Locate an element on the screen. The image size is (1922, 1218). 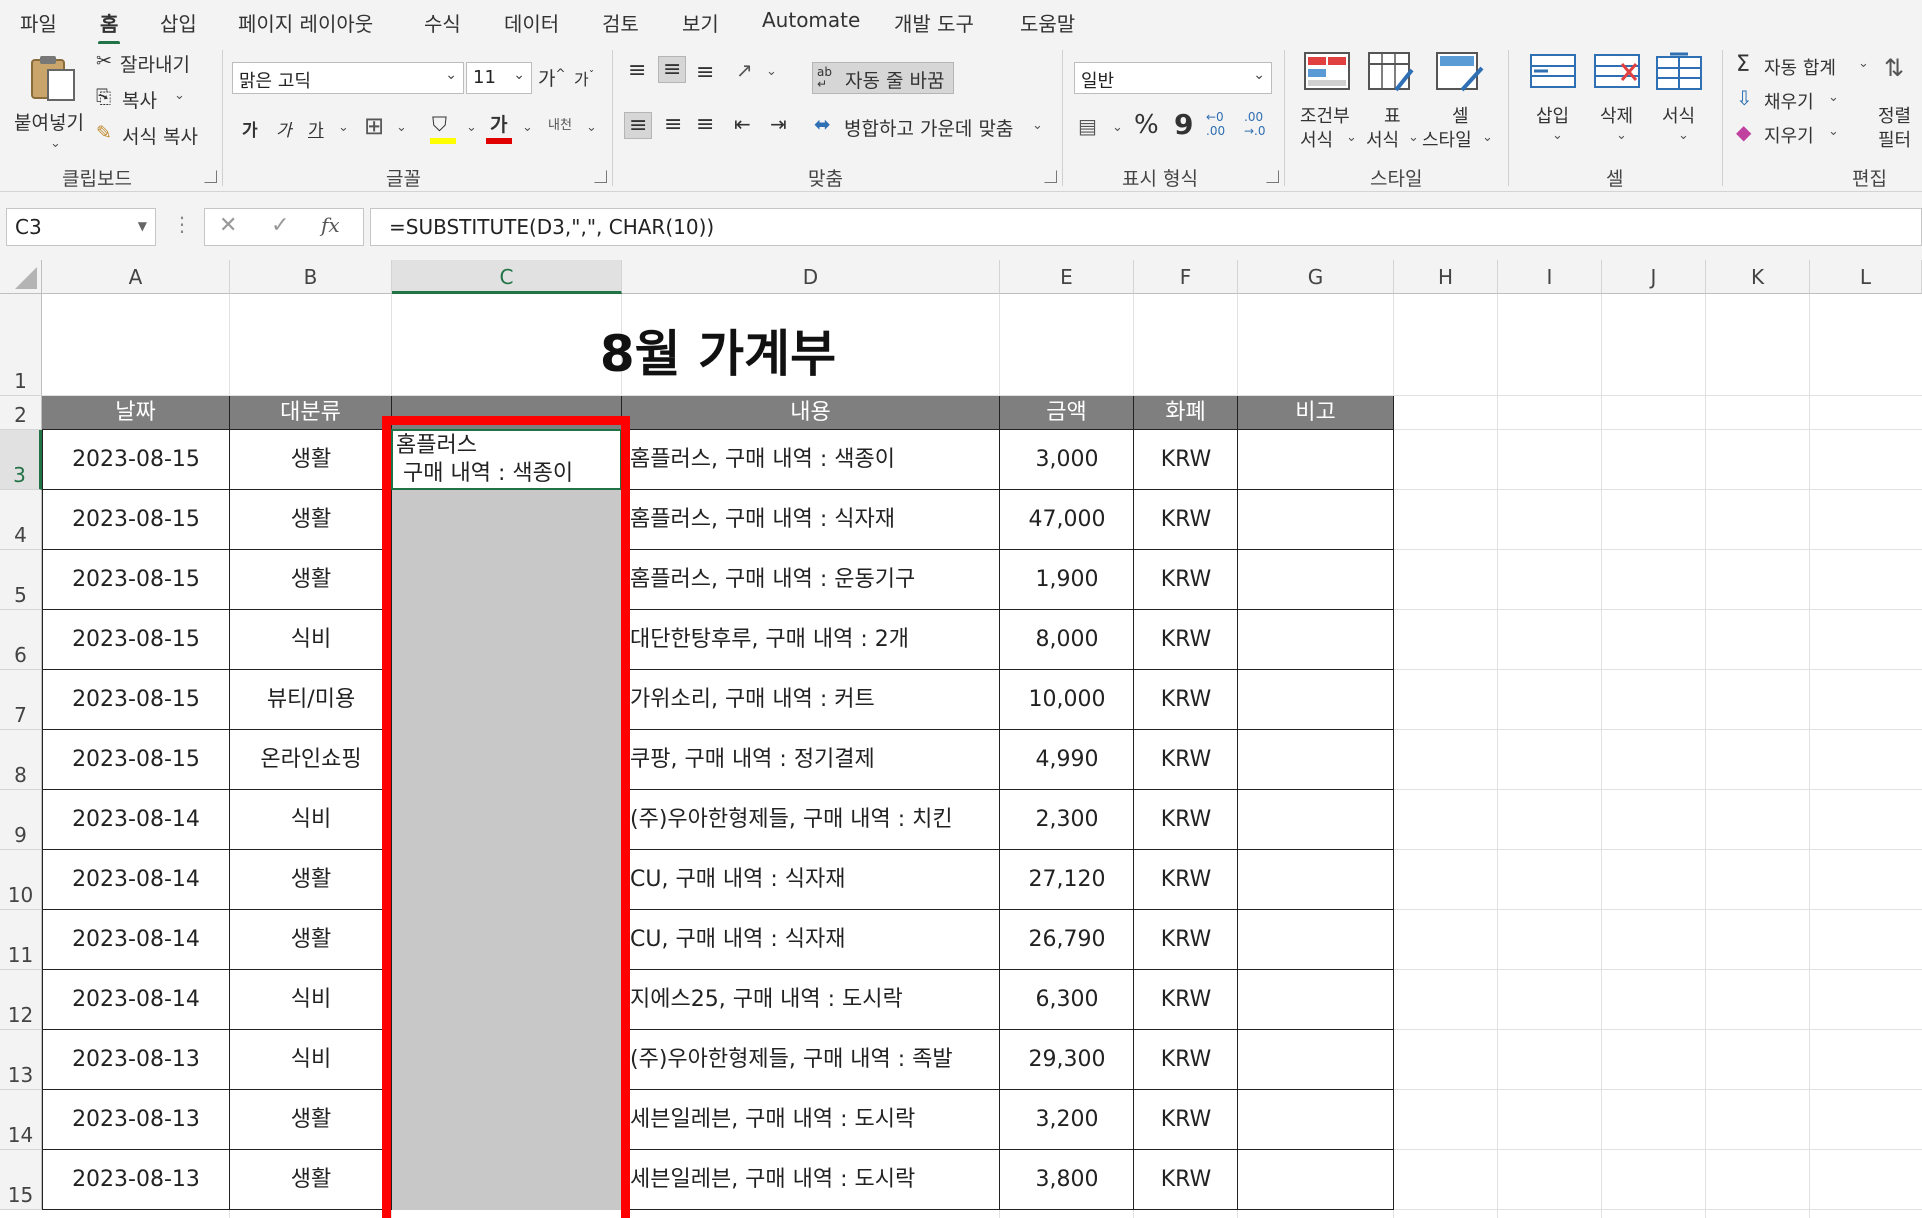
cell-a13: 2023-08-13 is located at coordinates (136, 1060).